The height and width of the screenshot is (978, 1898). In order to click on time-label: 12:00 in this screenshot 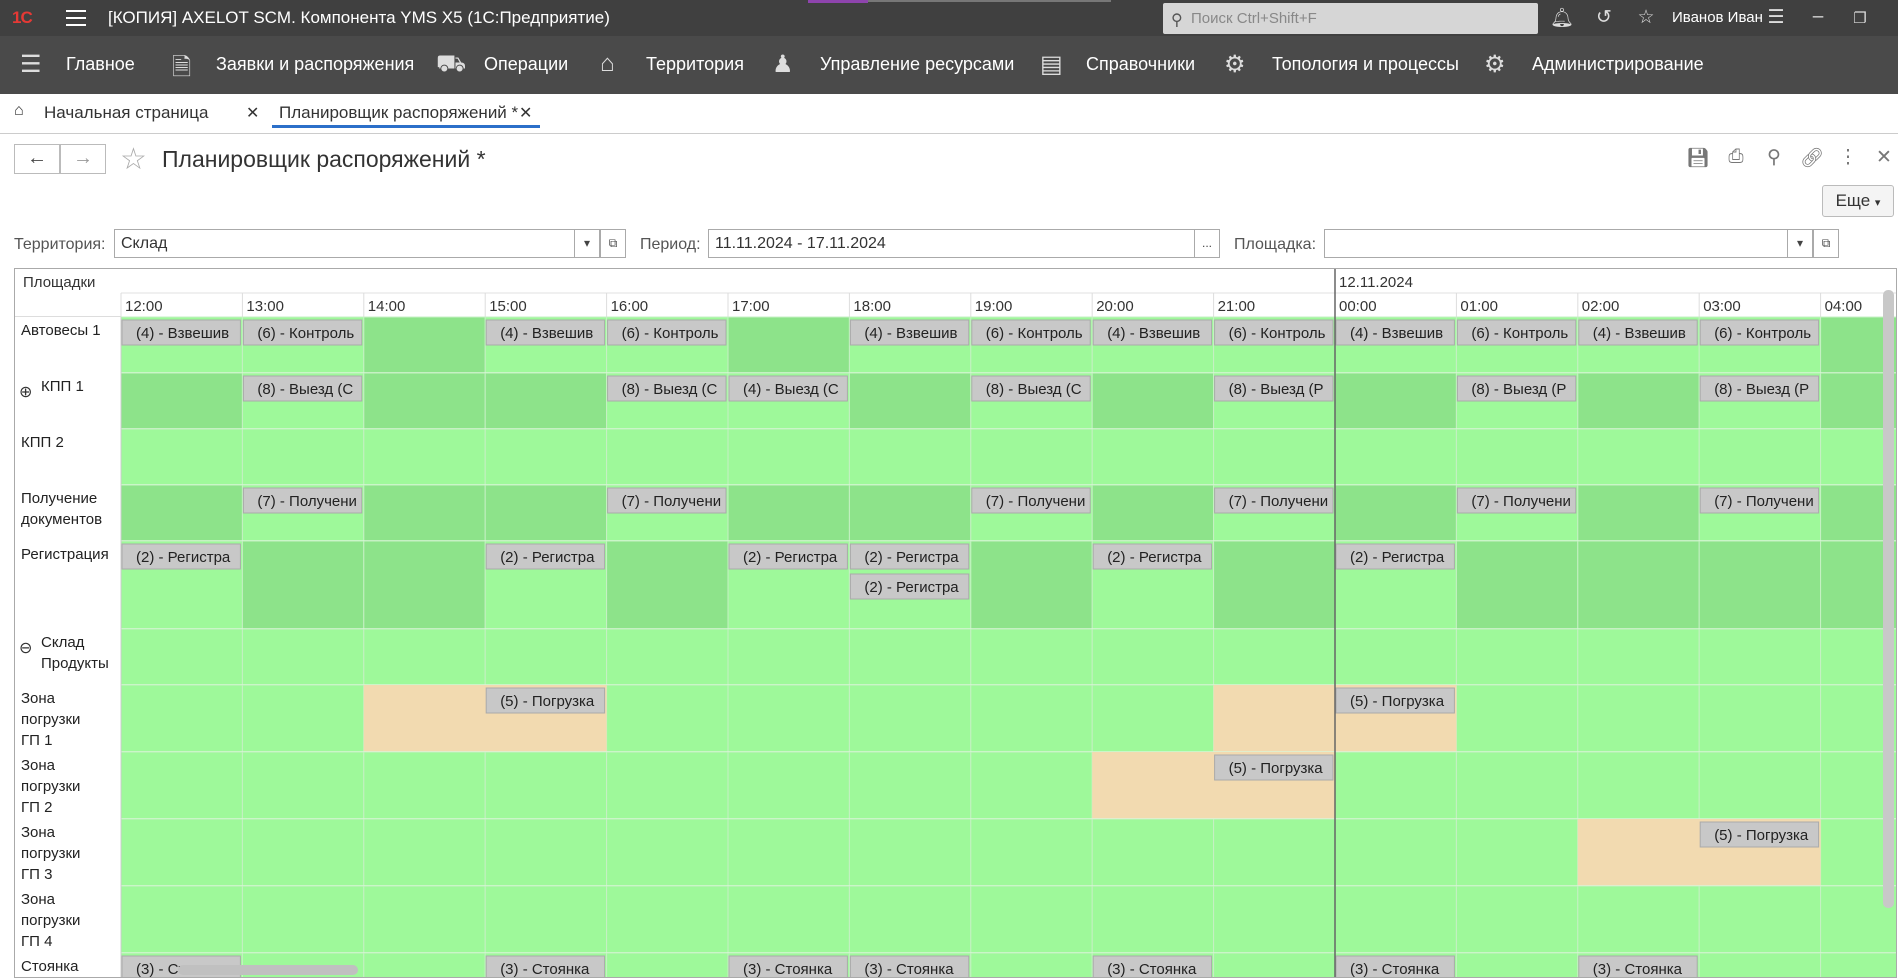, I will do `click(144, 306)`.